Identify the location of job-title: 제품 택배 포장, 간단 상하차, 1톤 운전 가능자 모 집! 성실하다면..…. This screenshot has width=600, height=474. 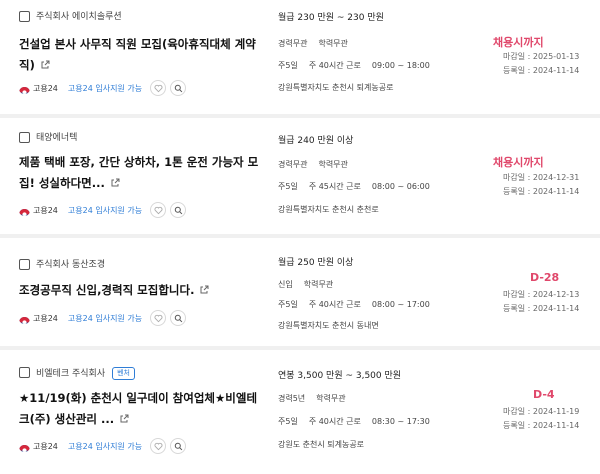
(139, 173).